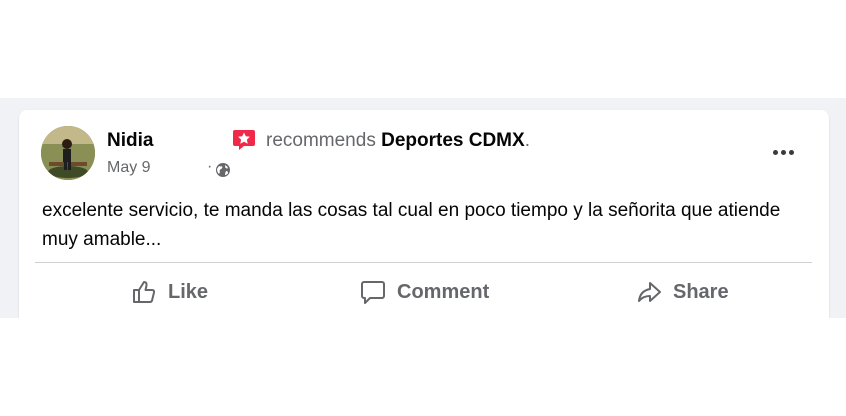 This screenshot has height=416, width=846. Describe the element at coordinates (144, 292) in the screenshot. I see `thumbs-up-icon` at that location.